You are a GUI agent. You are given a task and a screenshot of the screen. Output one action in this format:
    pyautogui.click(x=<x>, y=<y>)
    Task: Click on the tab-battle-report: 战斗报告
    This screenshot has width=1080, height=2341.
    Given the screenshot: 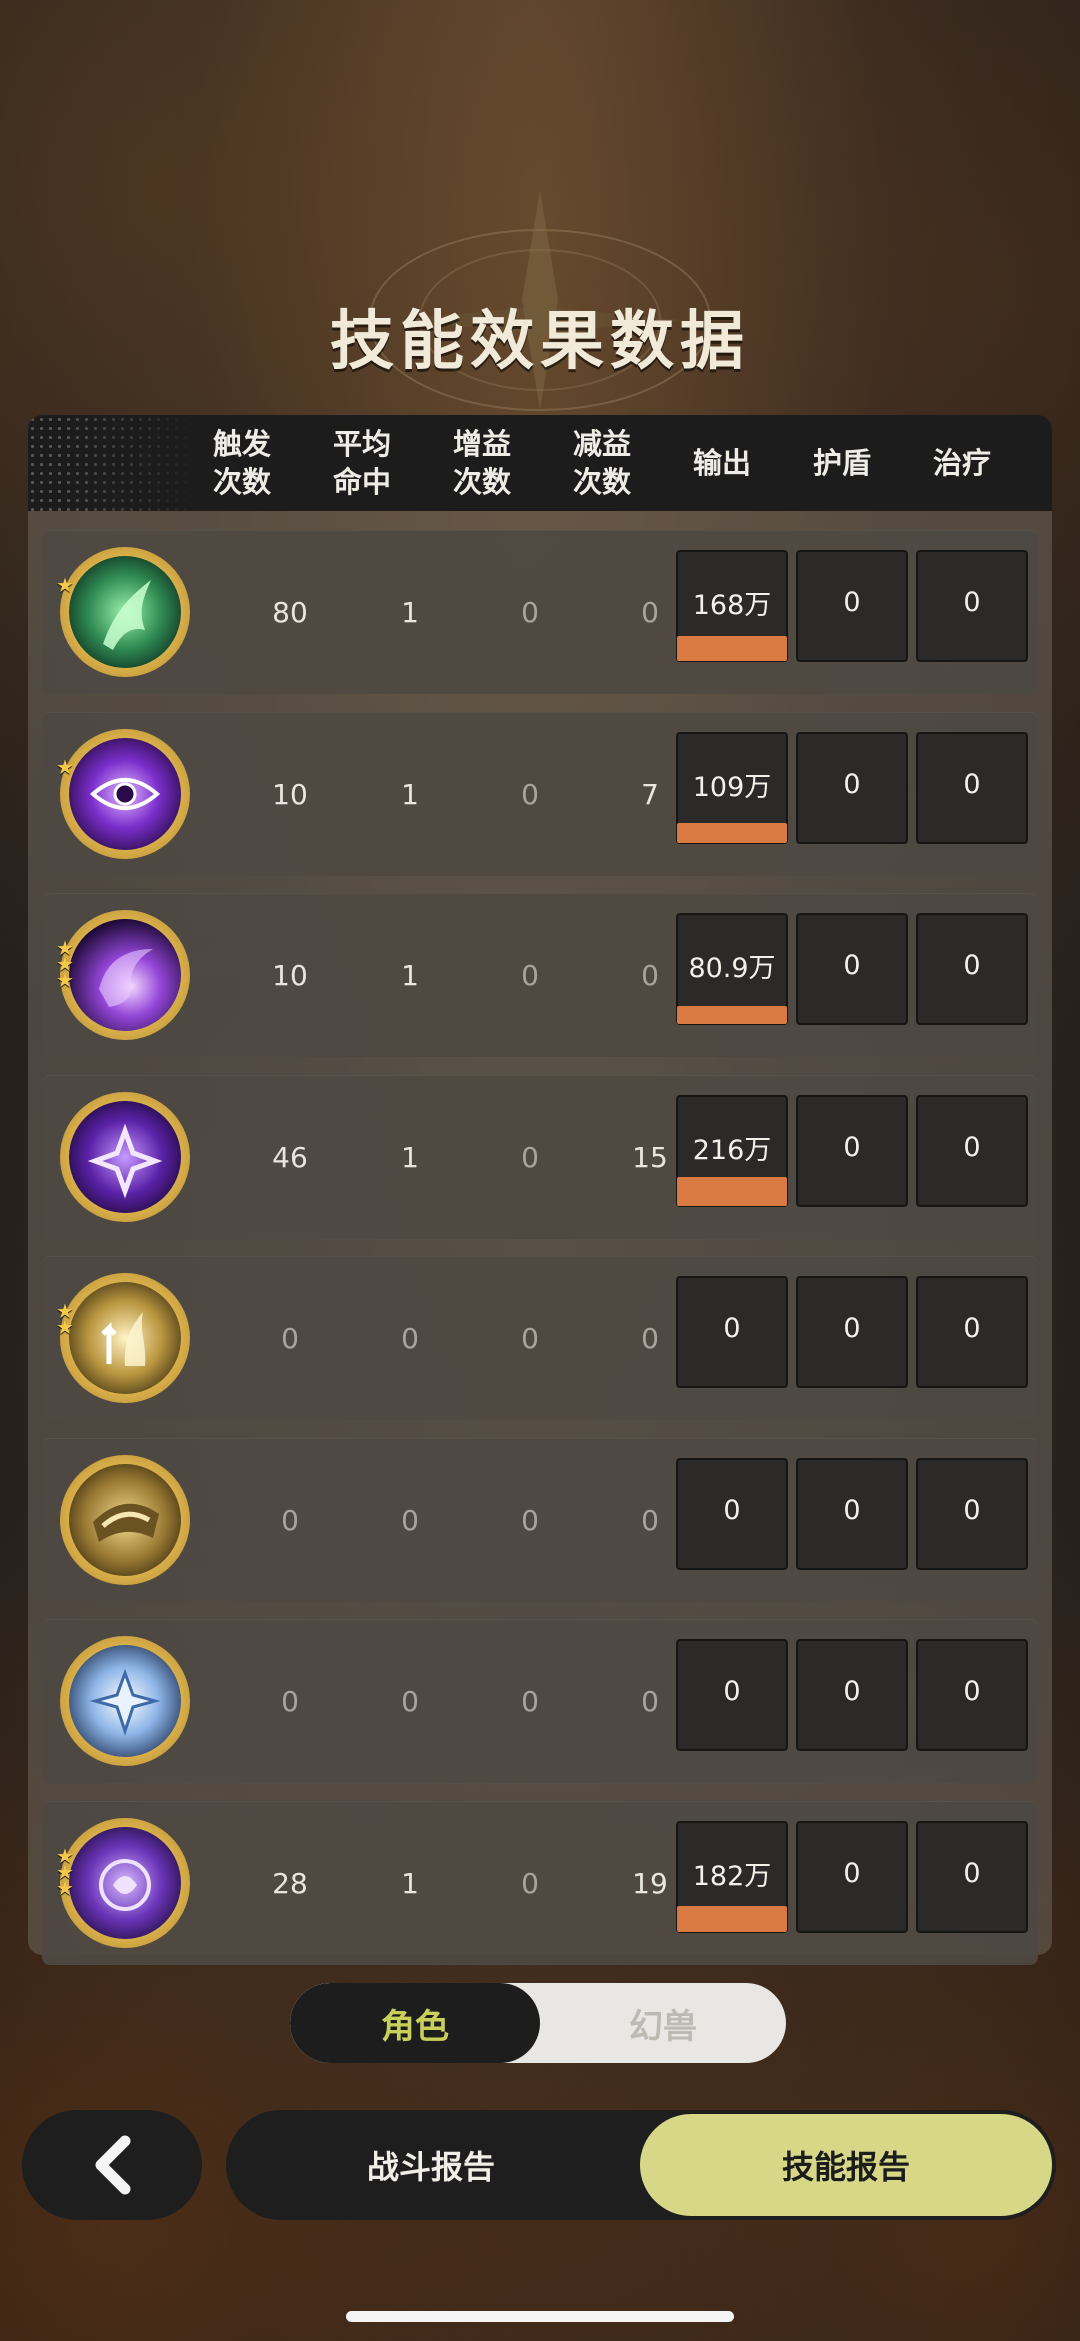 What is the action you would take?
    pyautogui.click(x=431, y=2165)
    